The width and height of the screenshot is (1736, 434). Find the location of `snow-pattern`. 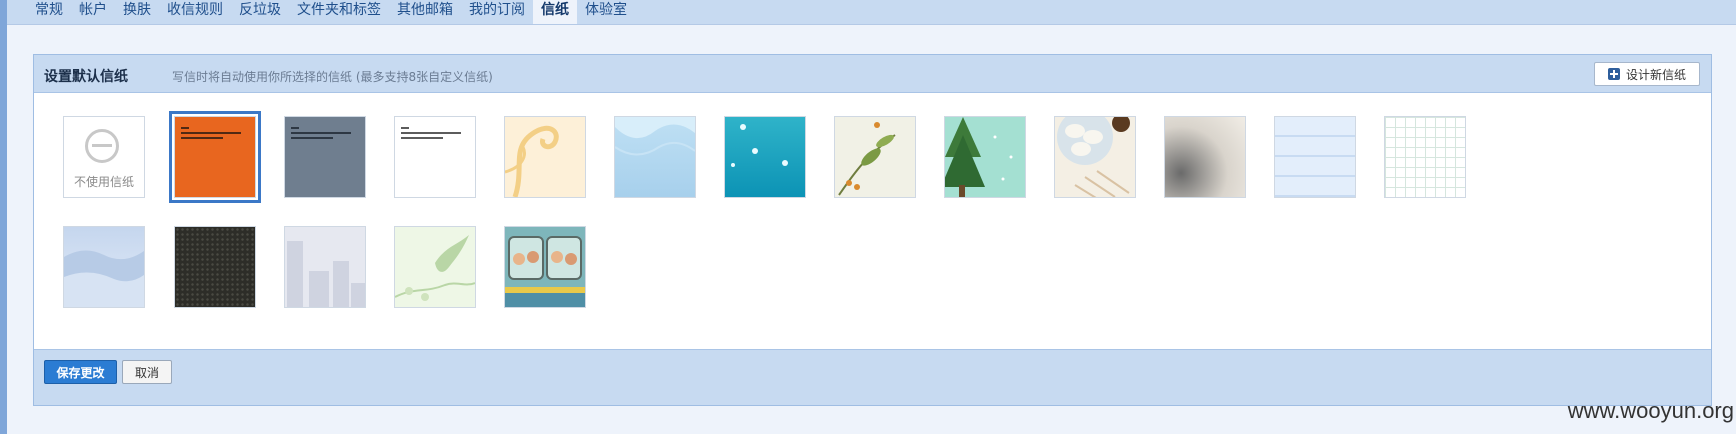

snow-pattern is located at coordinates (759, 145).